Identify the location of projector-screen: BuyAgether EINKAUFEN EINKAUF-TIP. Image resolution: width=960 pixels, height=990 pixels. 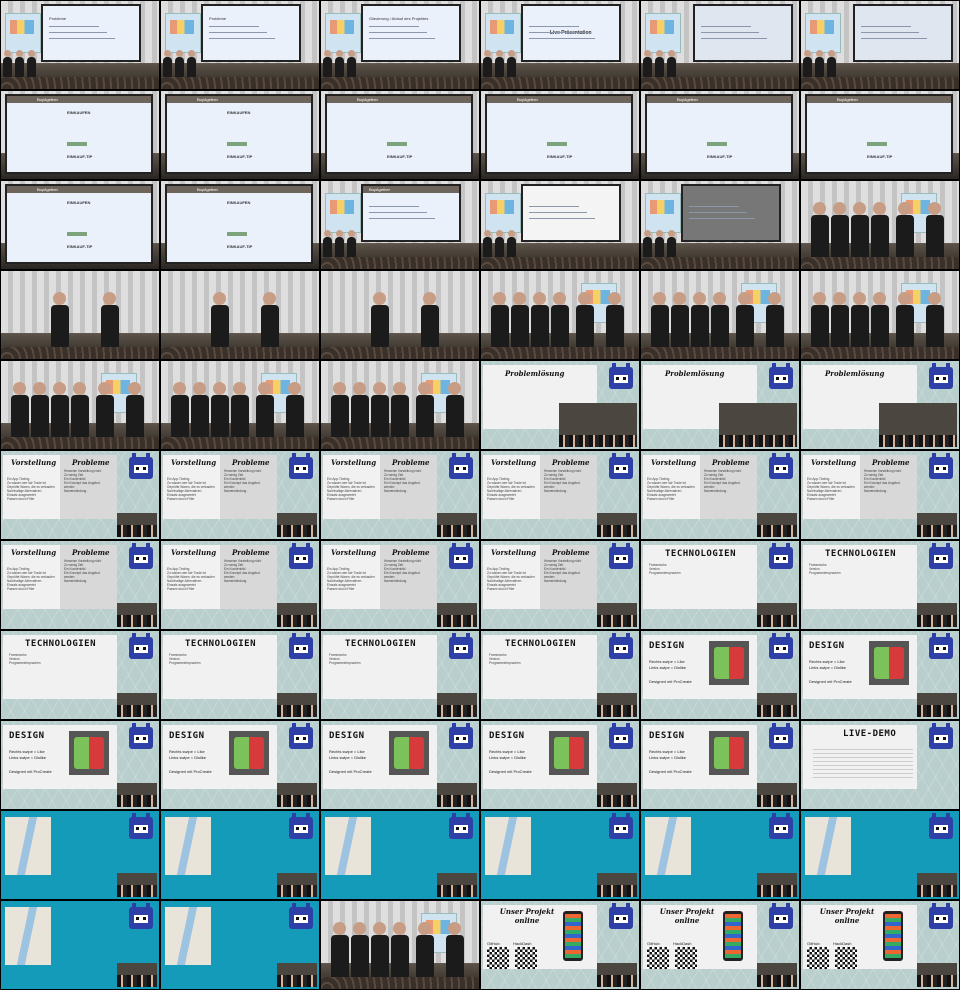
(239, 134).